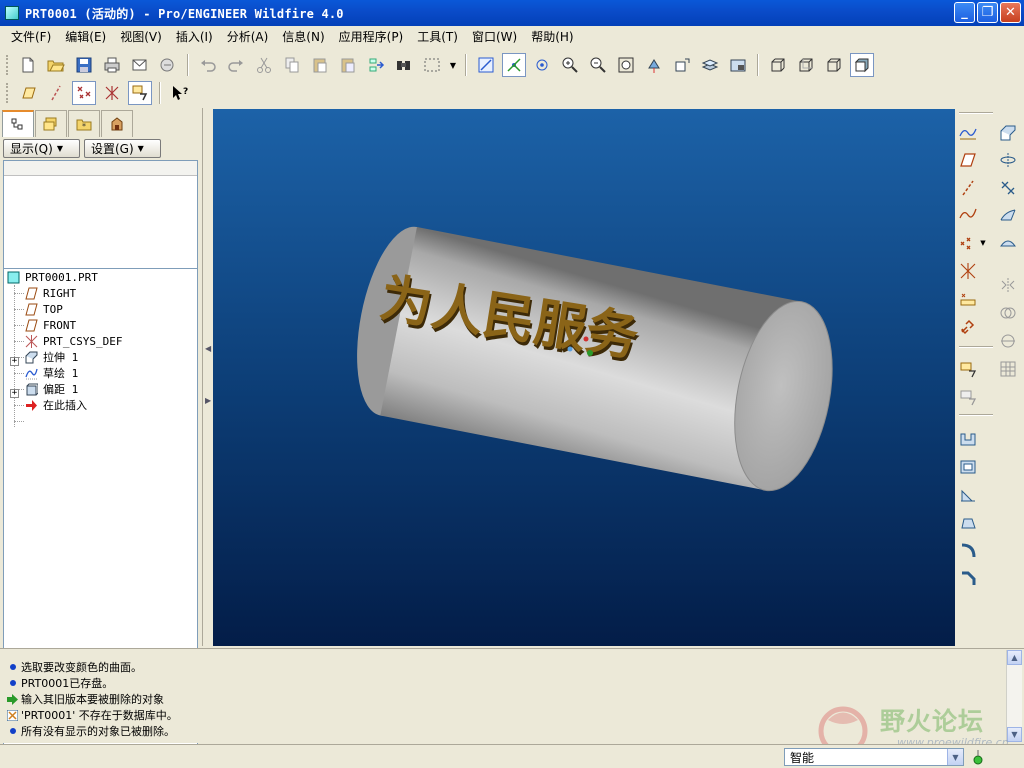 The width and height of the screenshot is (1024, 768). I want to click on datum-curve-tool-icon, so click(968, 215).